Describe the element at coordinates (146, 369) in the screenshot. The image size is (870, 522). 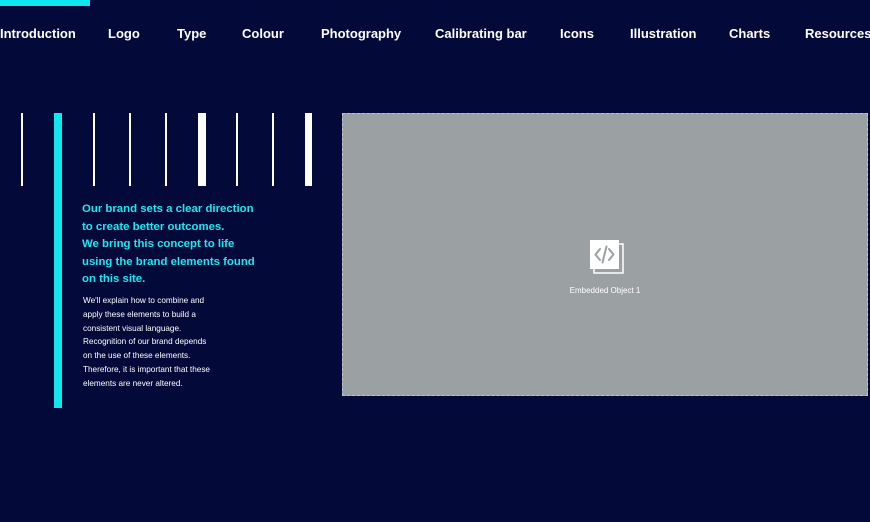
I see `body-line: Therefore, it is important that these` at that location.